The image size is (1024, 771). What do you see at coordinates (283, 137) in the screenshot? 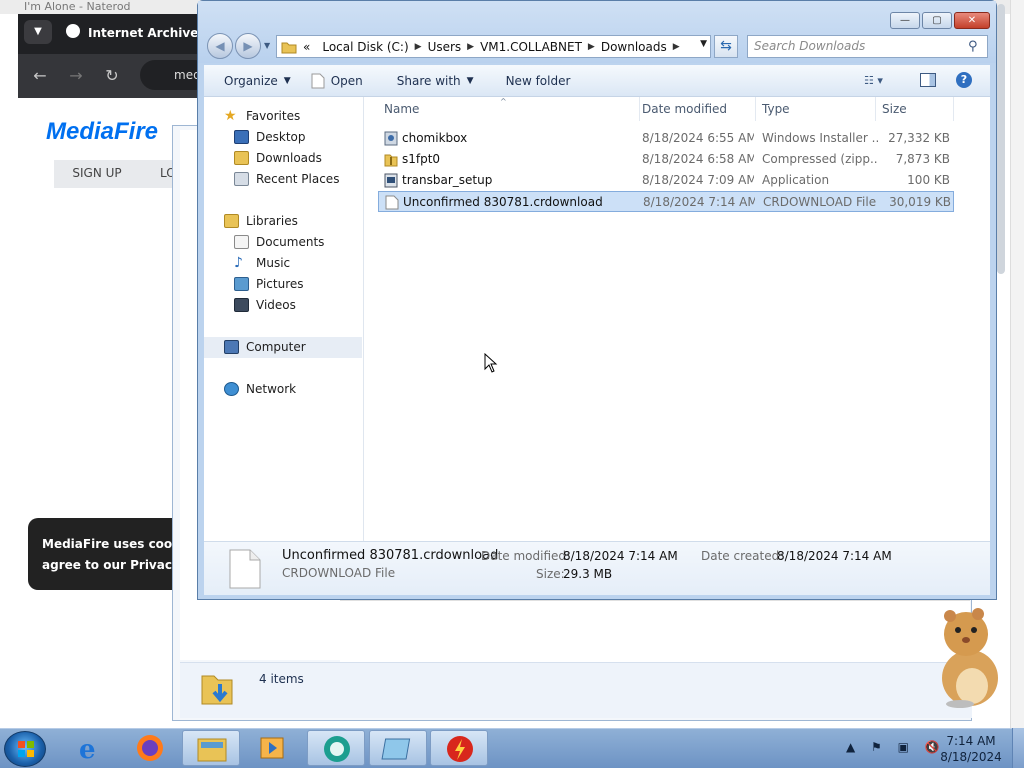
I see `nav-desktop: Desktop` at bounding box center [283, 137].